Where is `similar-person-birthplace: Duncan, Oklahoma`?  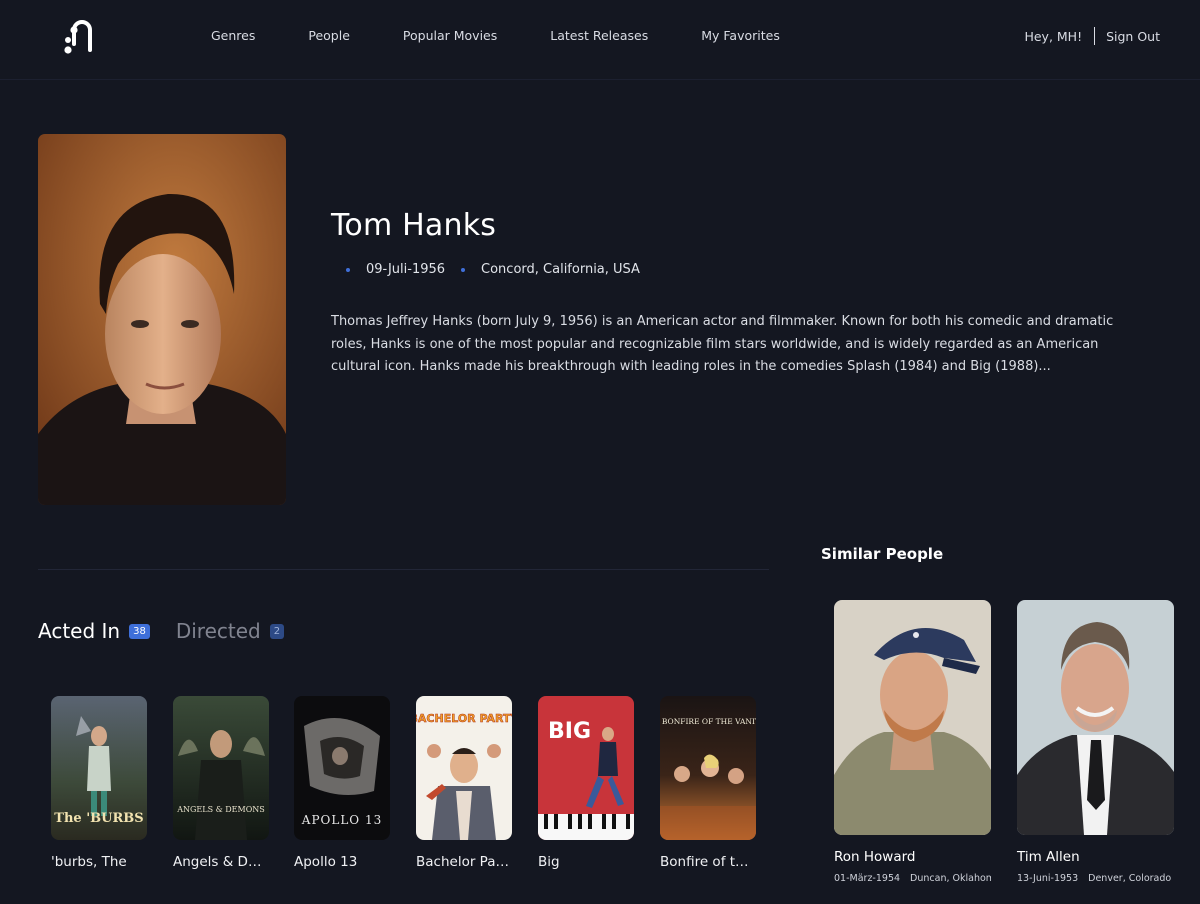 similar-person-birthplace: Duncan, Oklahoma is located at coordinates (950, 878).